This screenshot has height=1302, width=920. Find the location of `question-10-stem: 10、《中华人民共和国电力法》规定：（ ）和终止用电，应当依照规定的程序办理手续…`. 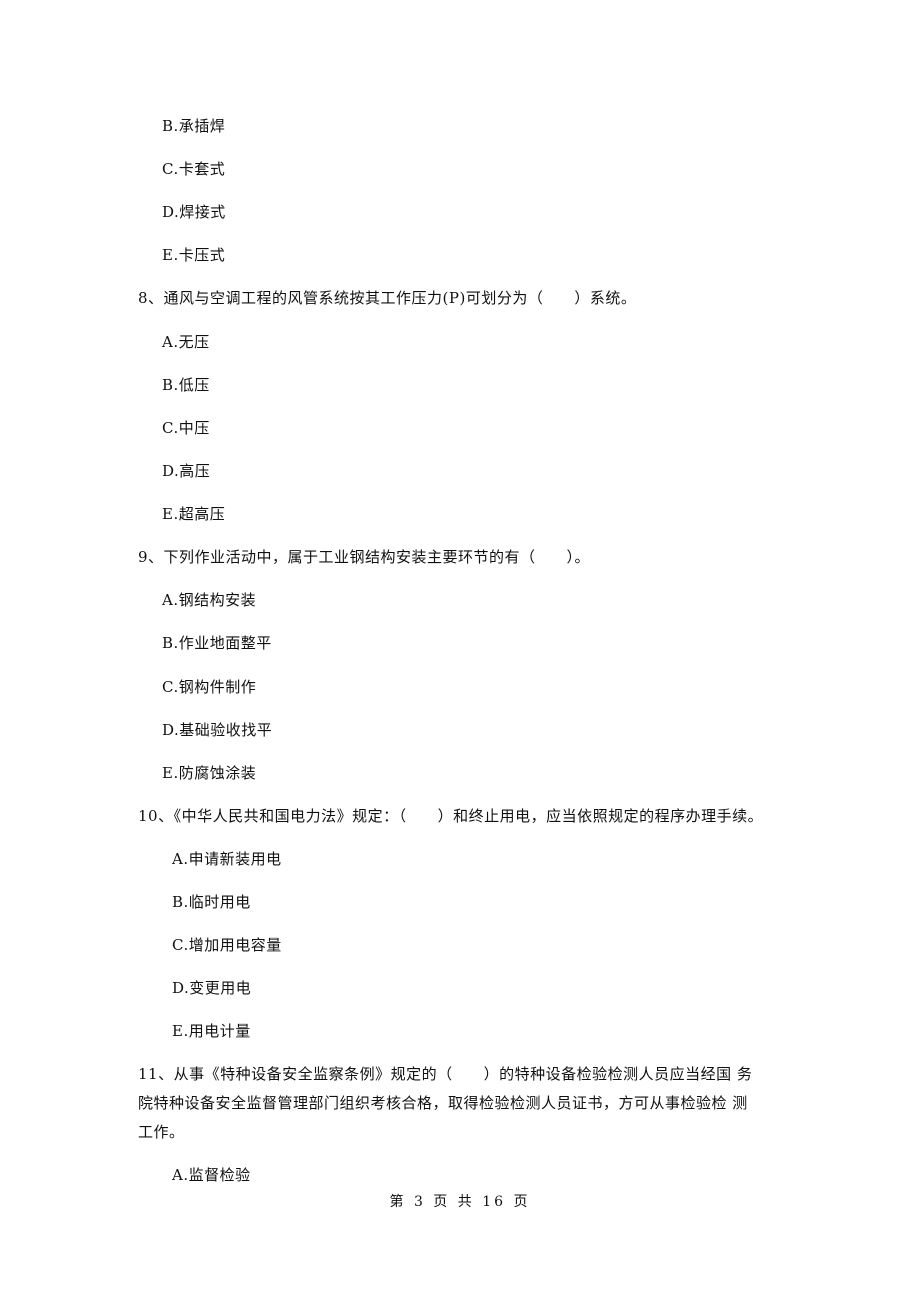

question-10-stem: 10、《中华人民共和国电力法》规定：（ ）和终止用电，应当依照规定的程序办理手续… is located at coordinates (451, 816).